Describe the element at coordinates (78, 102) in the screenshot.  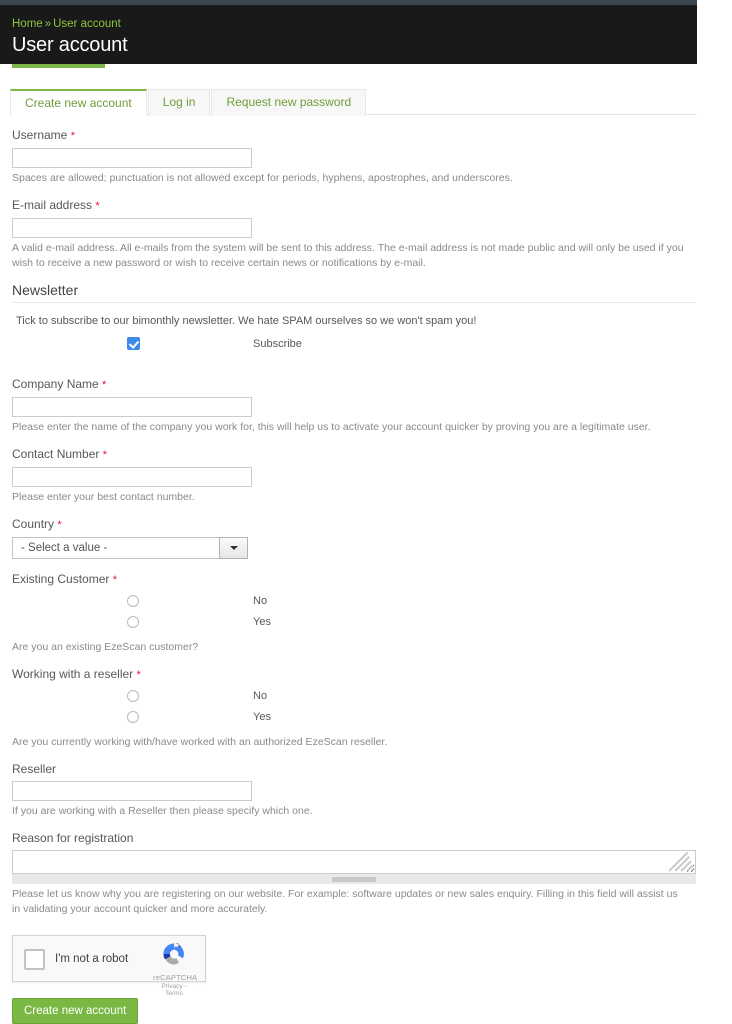
I see `tab-create-new-account: Create new account` at that location.